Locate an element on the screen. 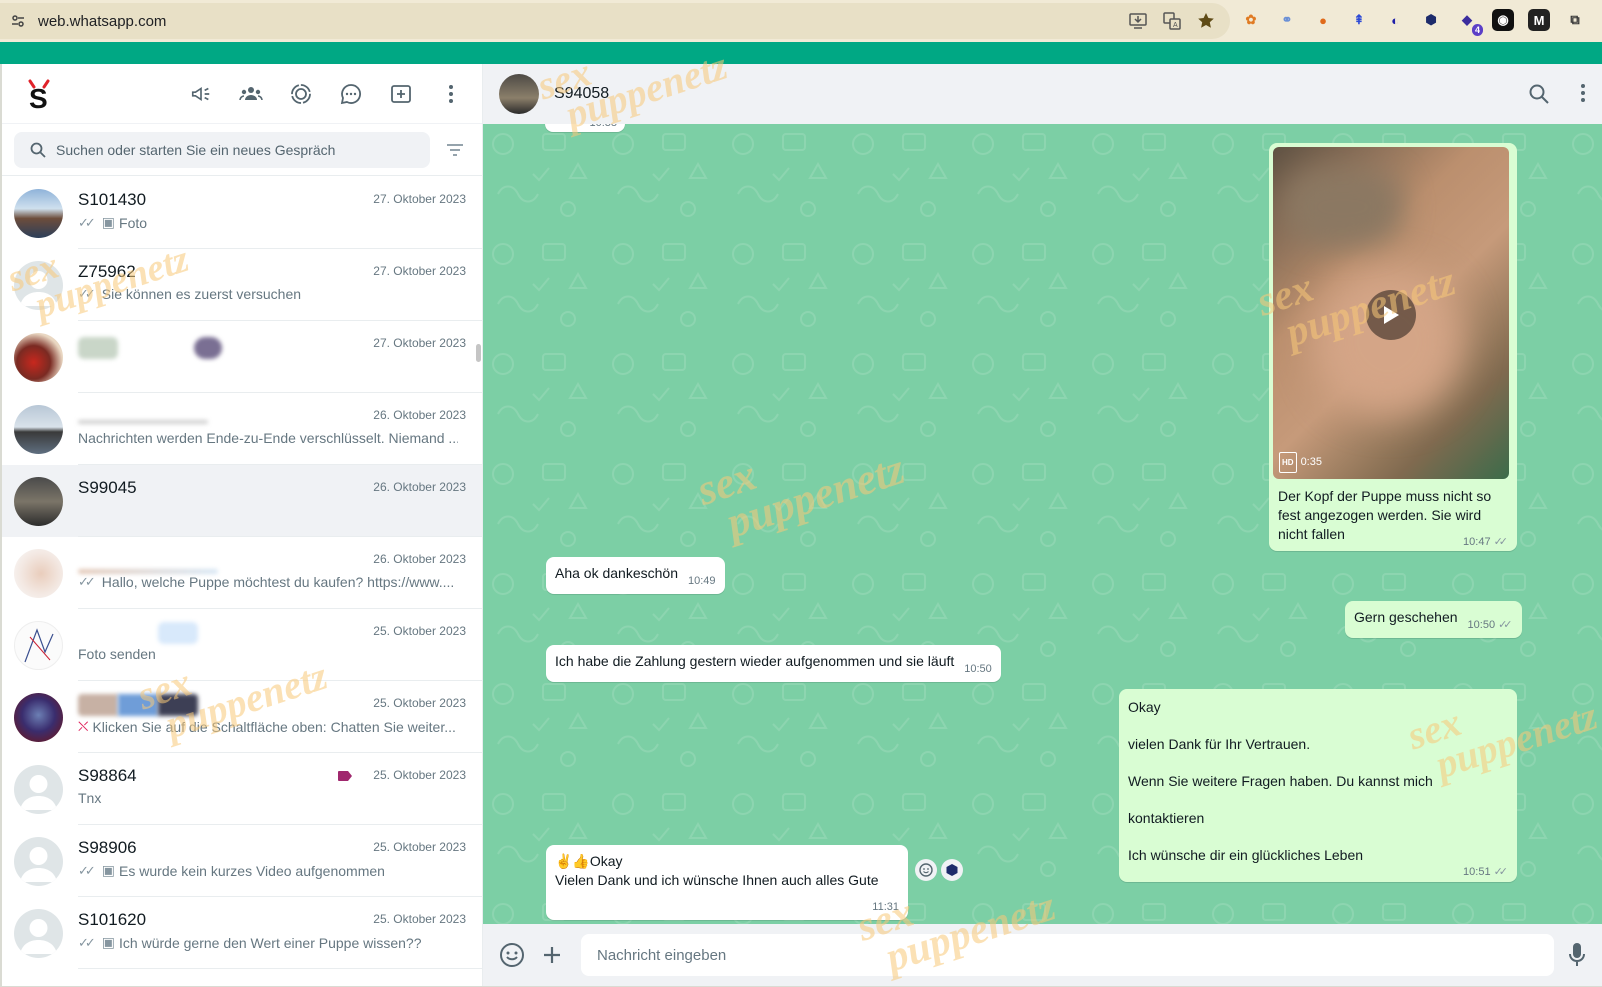 The height and width of the screenshot is (987, 1602). extension-hexagon-icon: ⬢ is located at coordinates (1431, 20).